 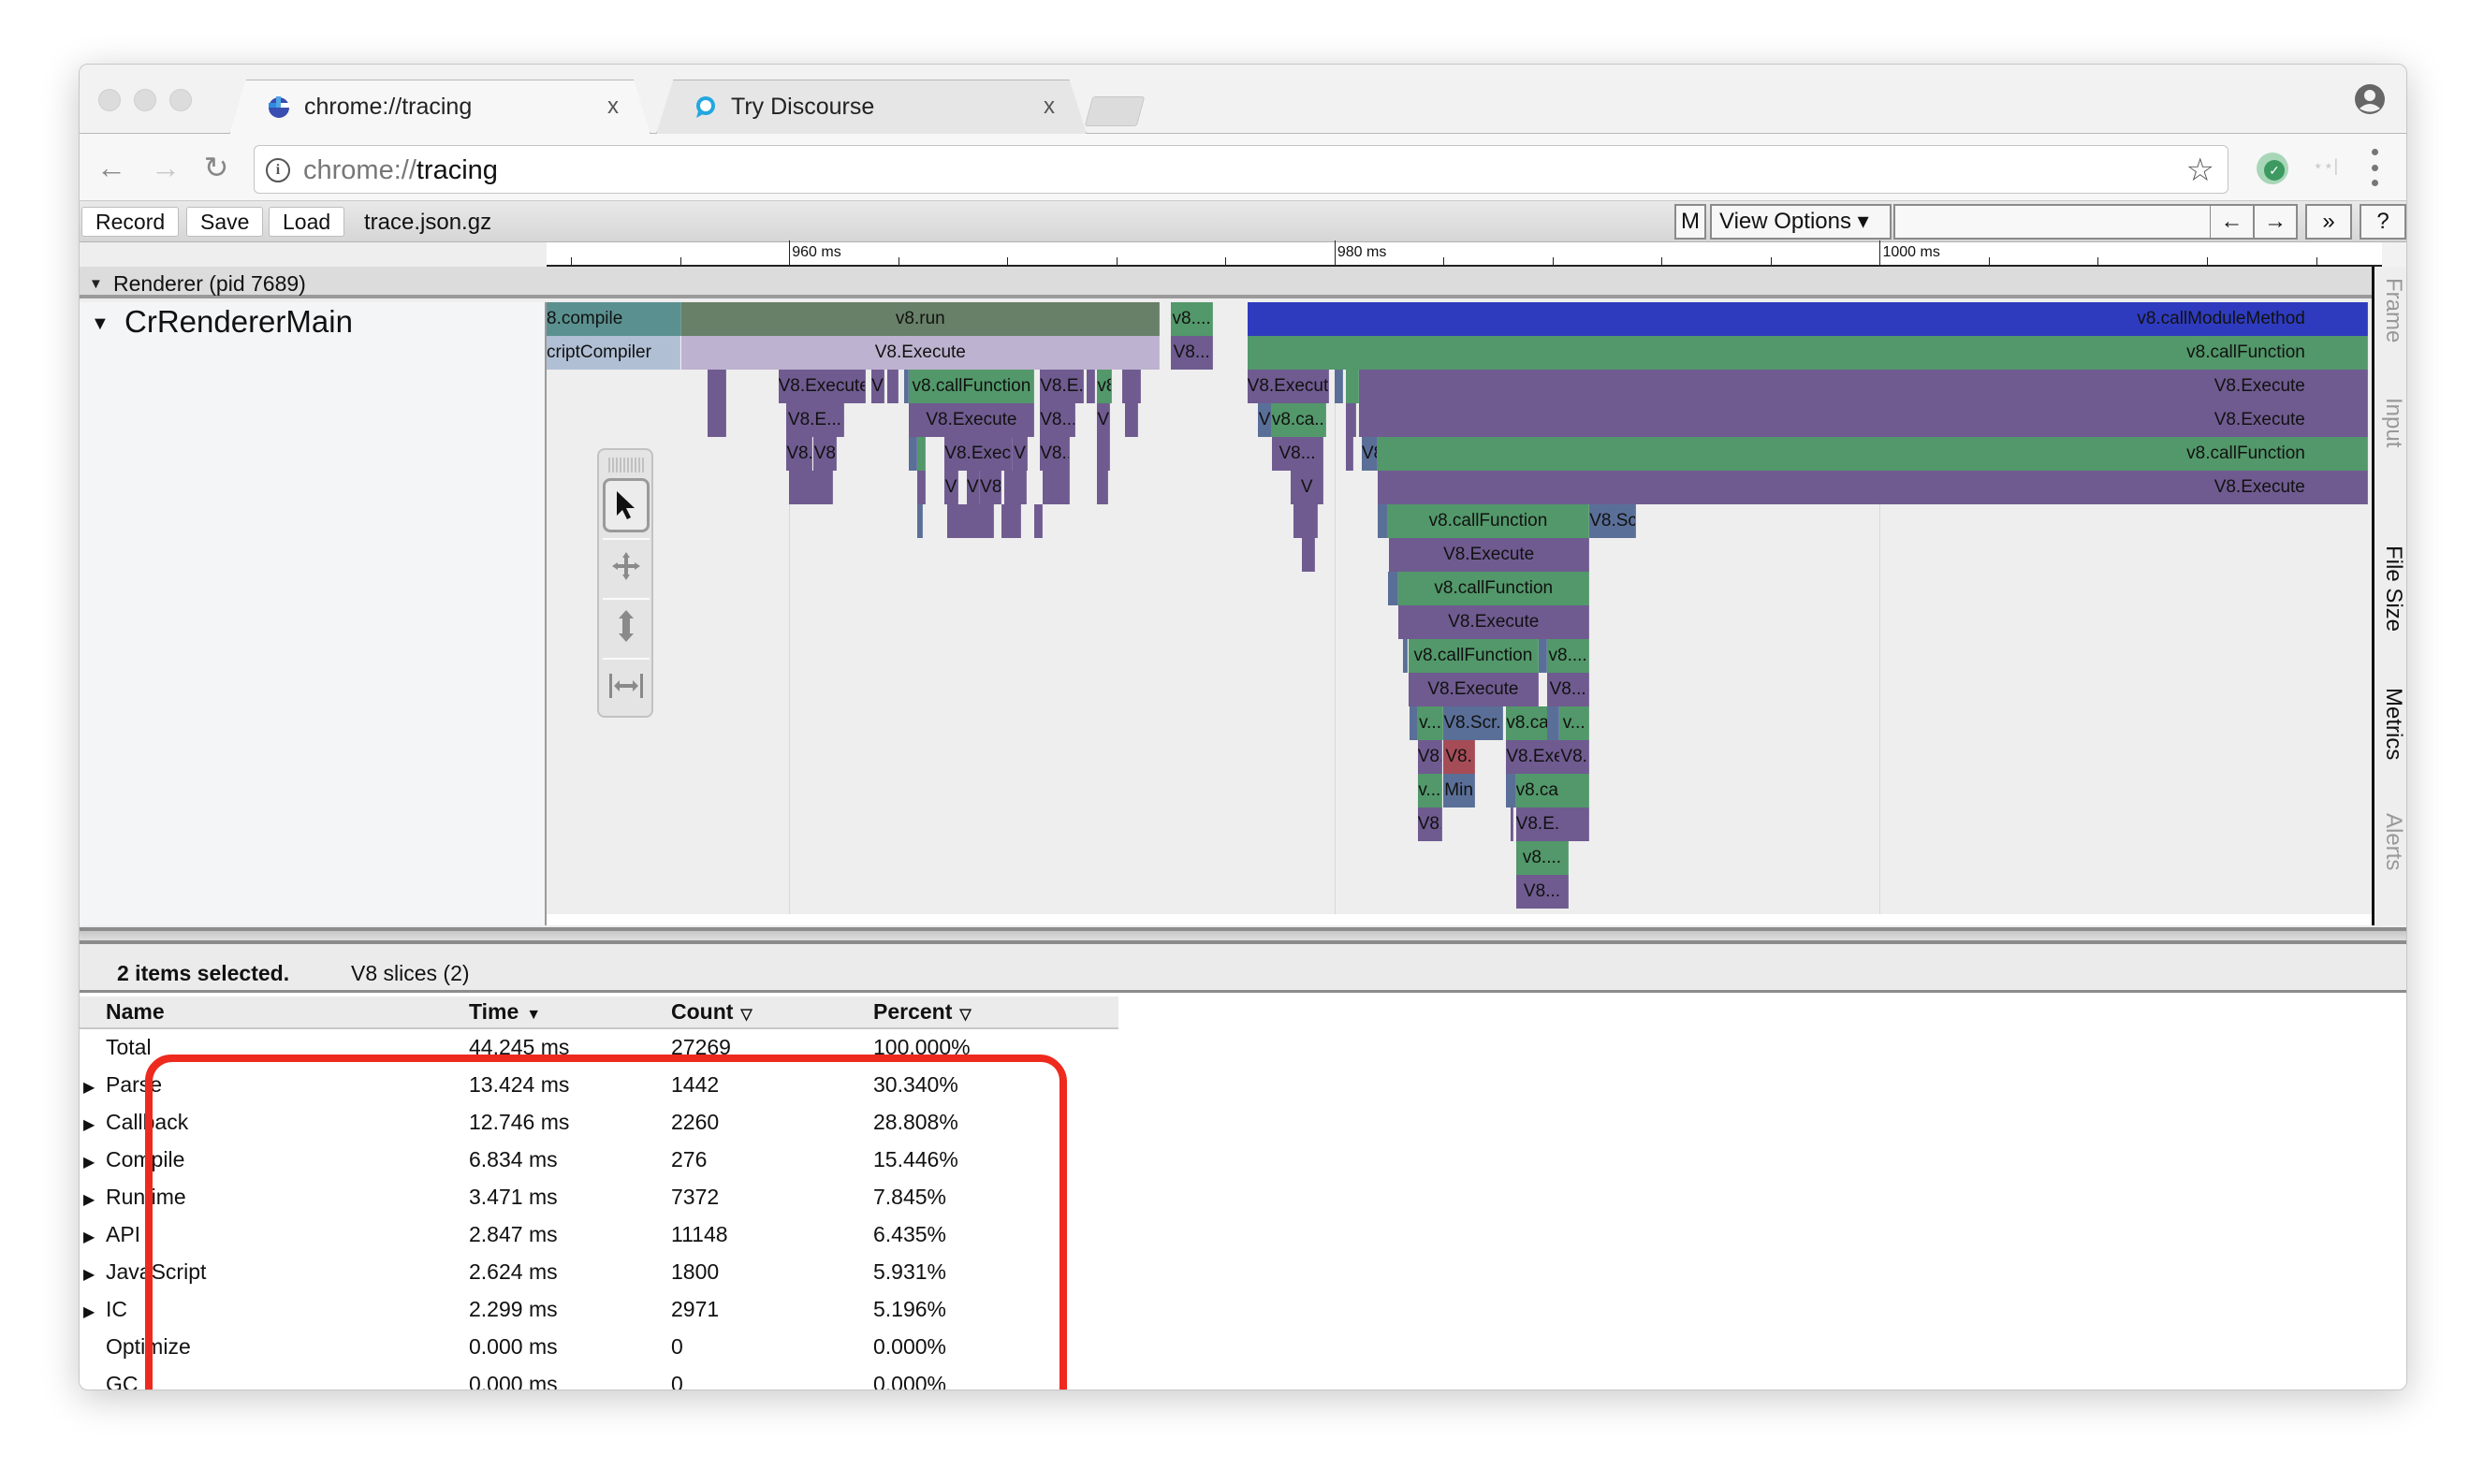 What do you see at coordinates (2393, 310) in the screenshot?
I see `side-tab-frame: Frame` at bounding box center [2393, 310].